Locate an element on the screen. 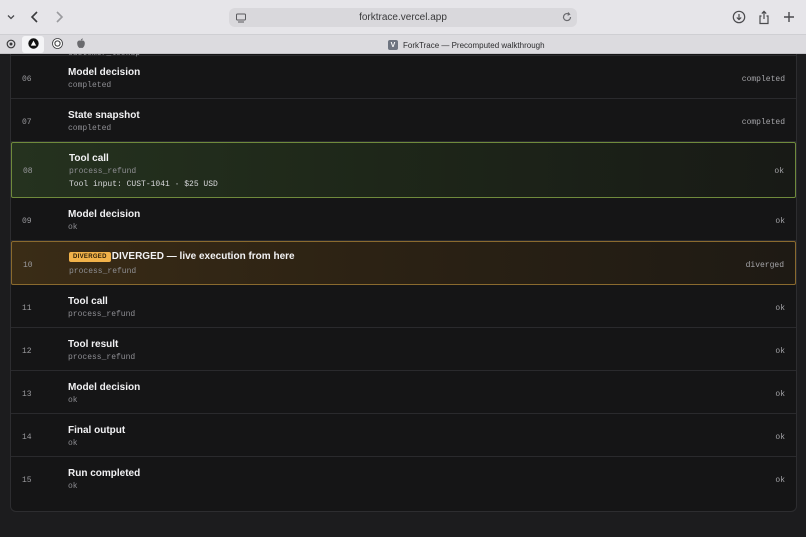 Image resolution: width=806 pixels, height=537 pixels. tab-active: V ForkTrace — Precomputed walkthrough is located at coordinates (466, 45).